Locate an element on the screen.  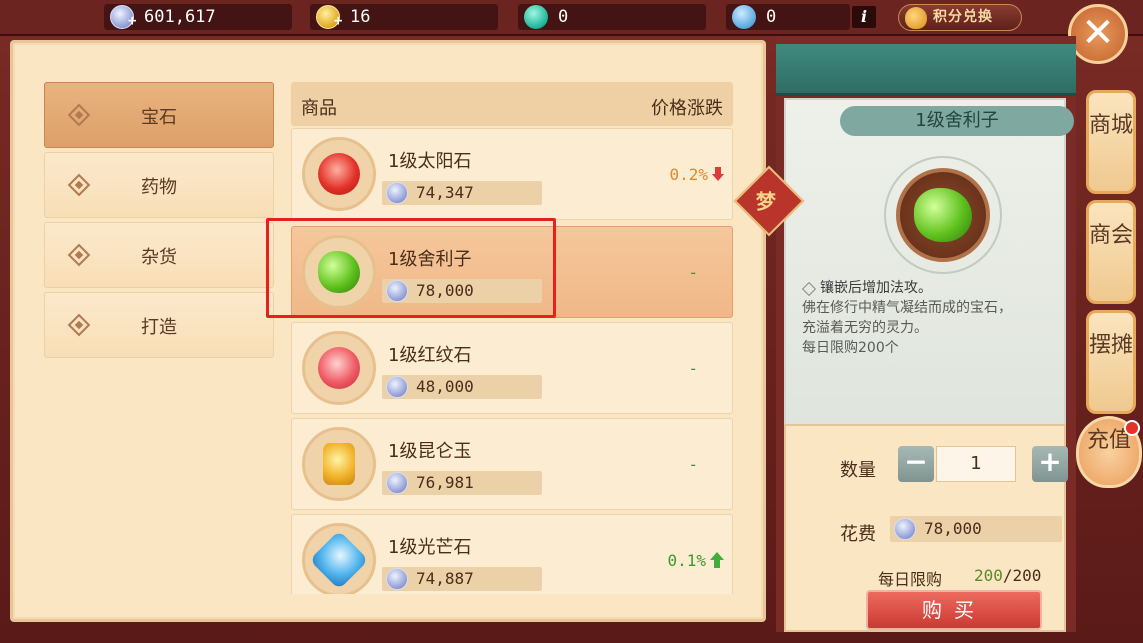
column-header-item: 商品 is located at coordinates (319, 108).